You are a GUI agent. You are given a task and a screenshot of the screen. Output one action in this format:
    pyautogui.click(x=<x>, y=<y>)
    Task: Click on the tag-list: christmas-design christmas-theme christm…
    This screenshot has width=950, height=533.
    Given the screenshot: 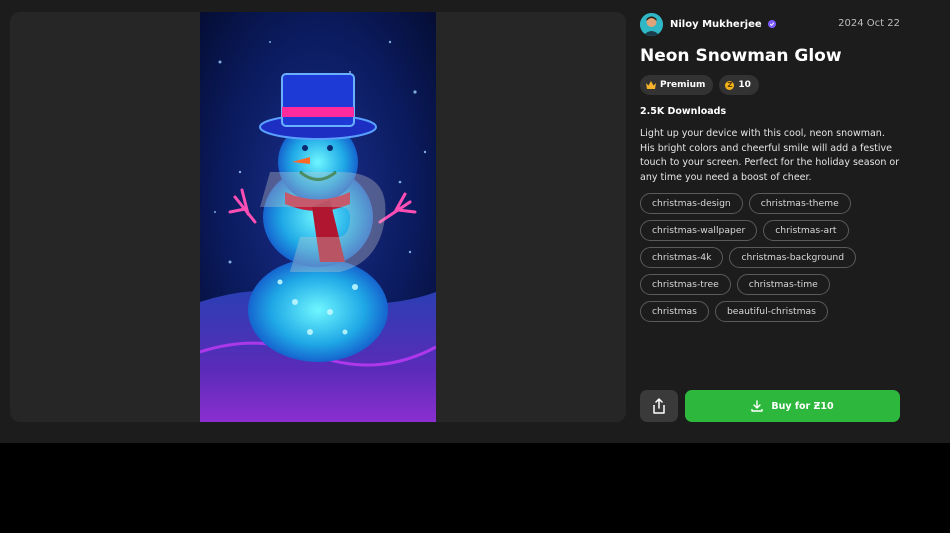 What is the action you would take?
    pyautogui.click(x=771, y=257)
    